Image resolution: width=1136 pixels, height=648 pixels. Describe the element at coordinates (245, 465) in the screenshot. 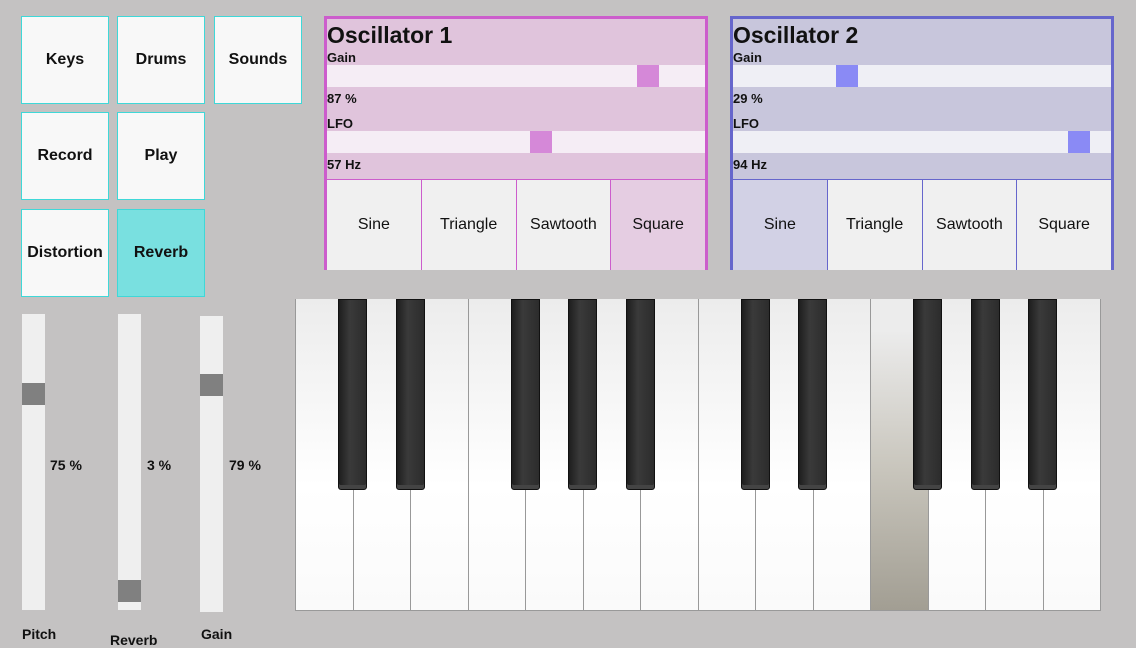

I see `gain-value: 79 %` at that location.